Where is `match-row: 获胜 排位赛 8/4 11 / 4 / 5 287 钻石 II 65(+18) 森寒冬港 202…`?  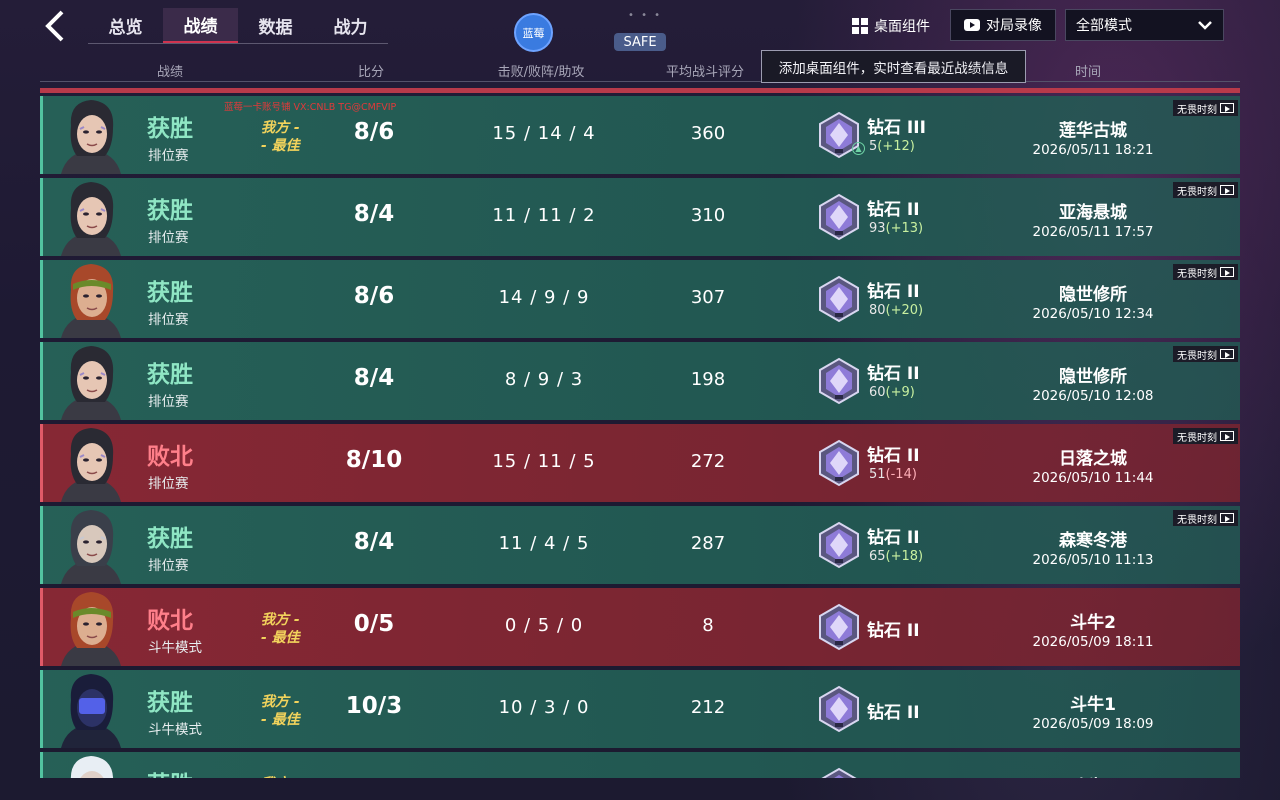 match-row: 获胜 排位赛 8/4 11 / 4 / 5 287 钻石 II 65(+18) 森寒冬港 202… is located at coordinates (640, 545).